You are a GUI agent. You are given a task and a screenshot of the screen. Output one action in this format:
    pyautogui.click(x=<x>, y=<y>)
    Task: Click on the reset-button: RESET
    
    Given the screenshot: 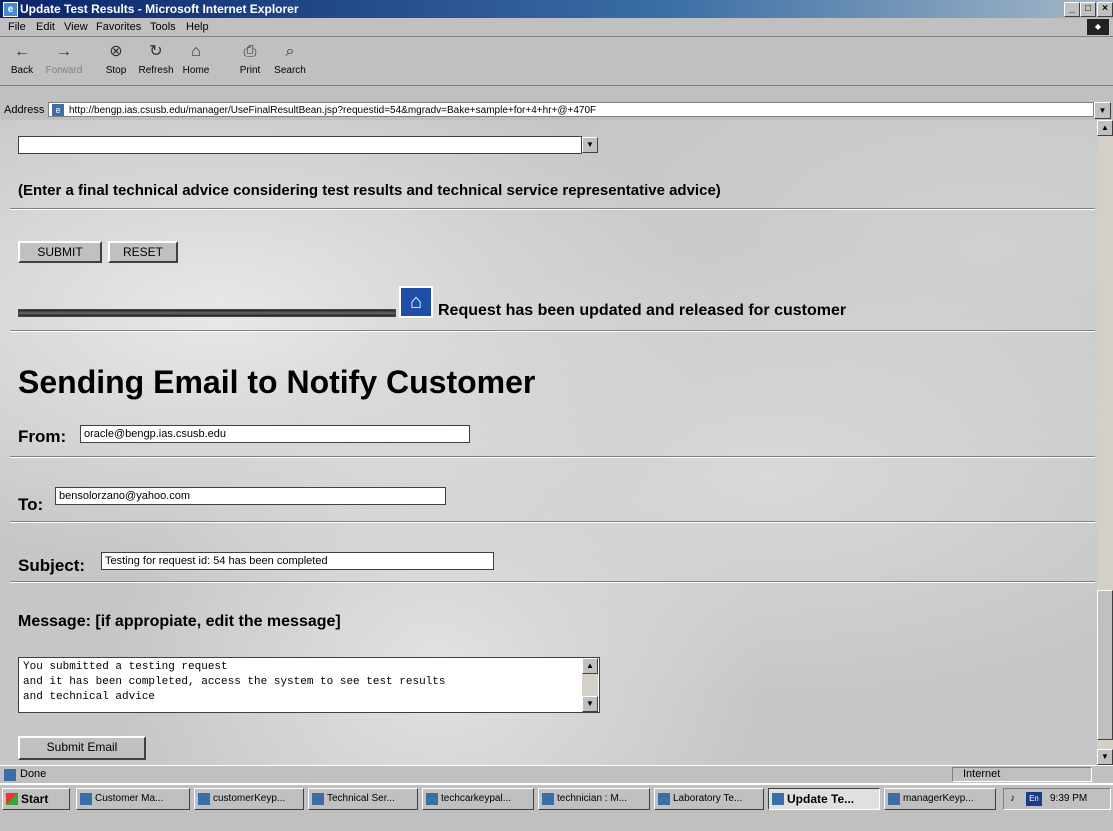 What is the action you would take?
    pyautogui.click(x=143, y=252)
    